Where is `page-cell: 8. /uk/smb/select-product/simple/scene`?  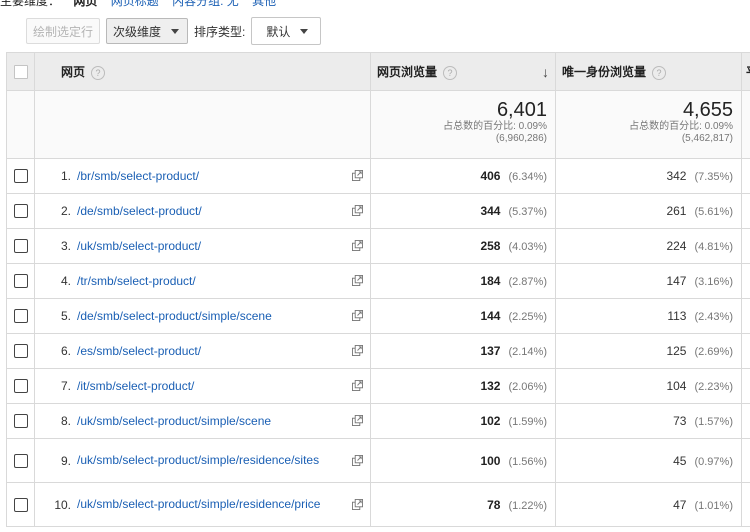 page-cell: 8. /uk/smb/select-product/simple/scene is located at coordinates (202, 421).